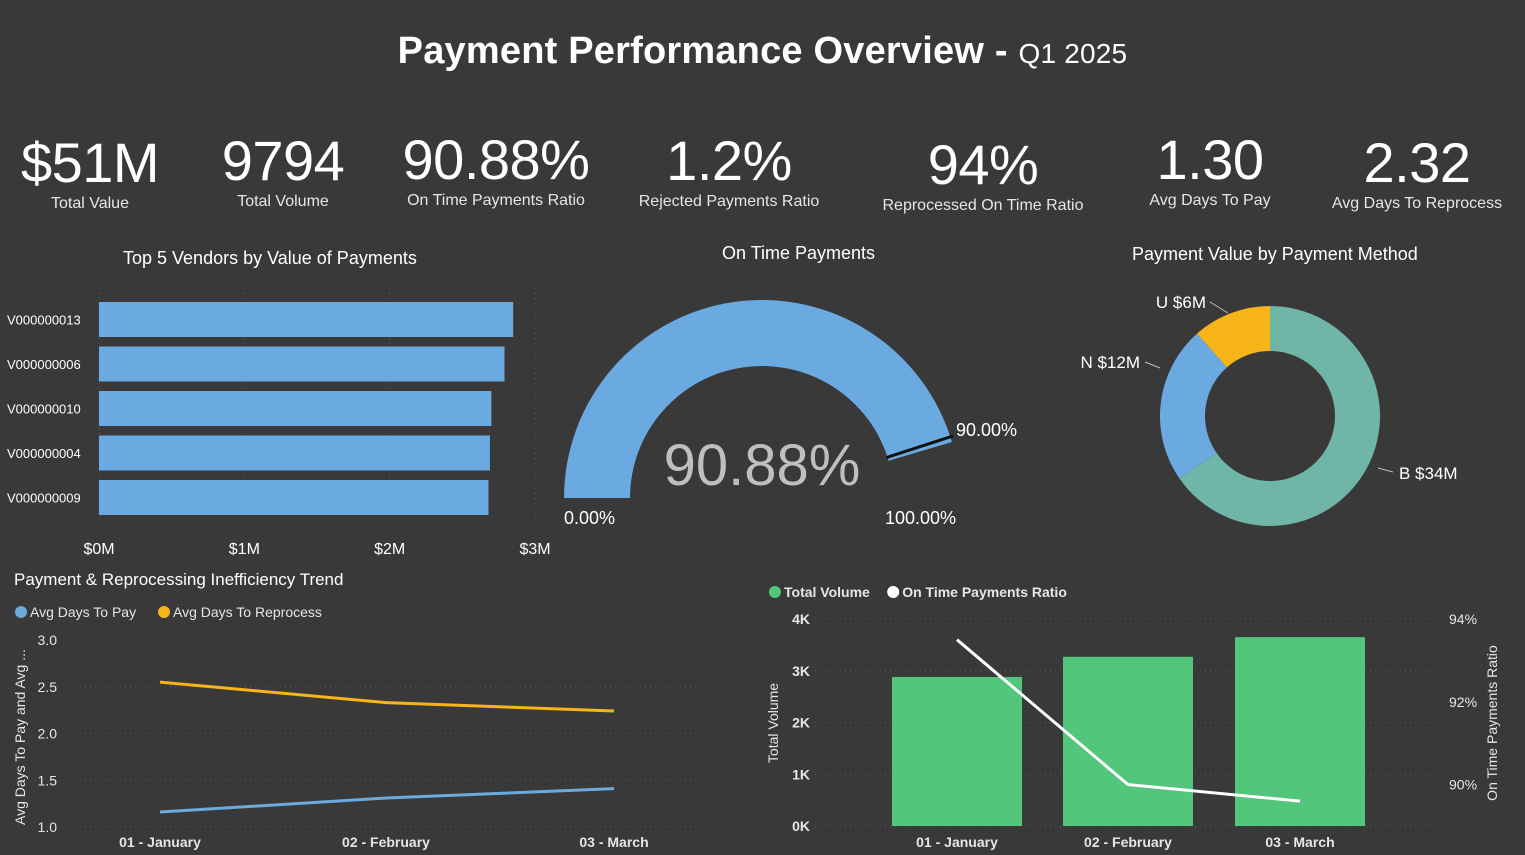 The height and width of the screenshot is (855, 1525). What do you see at coordinates (44, 453) in the screenshot?
I see `vendor-label: V000000004` at bounding box center [44, 453].